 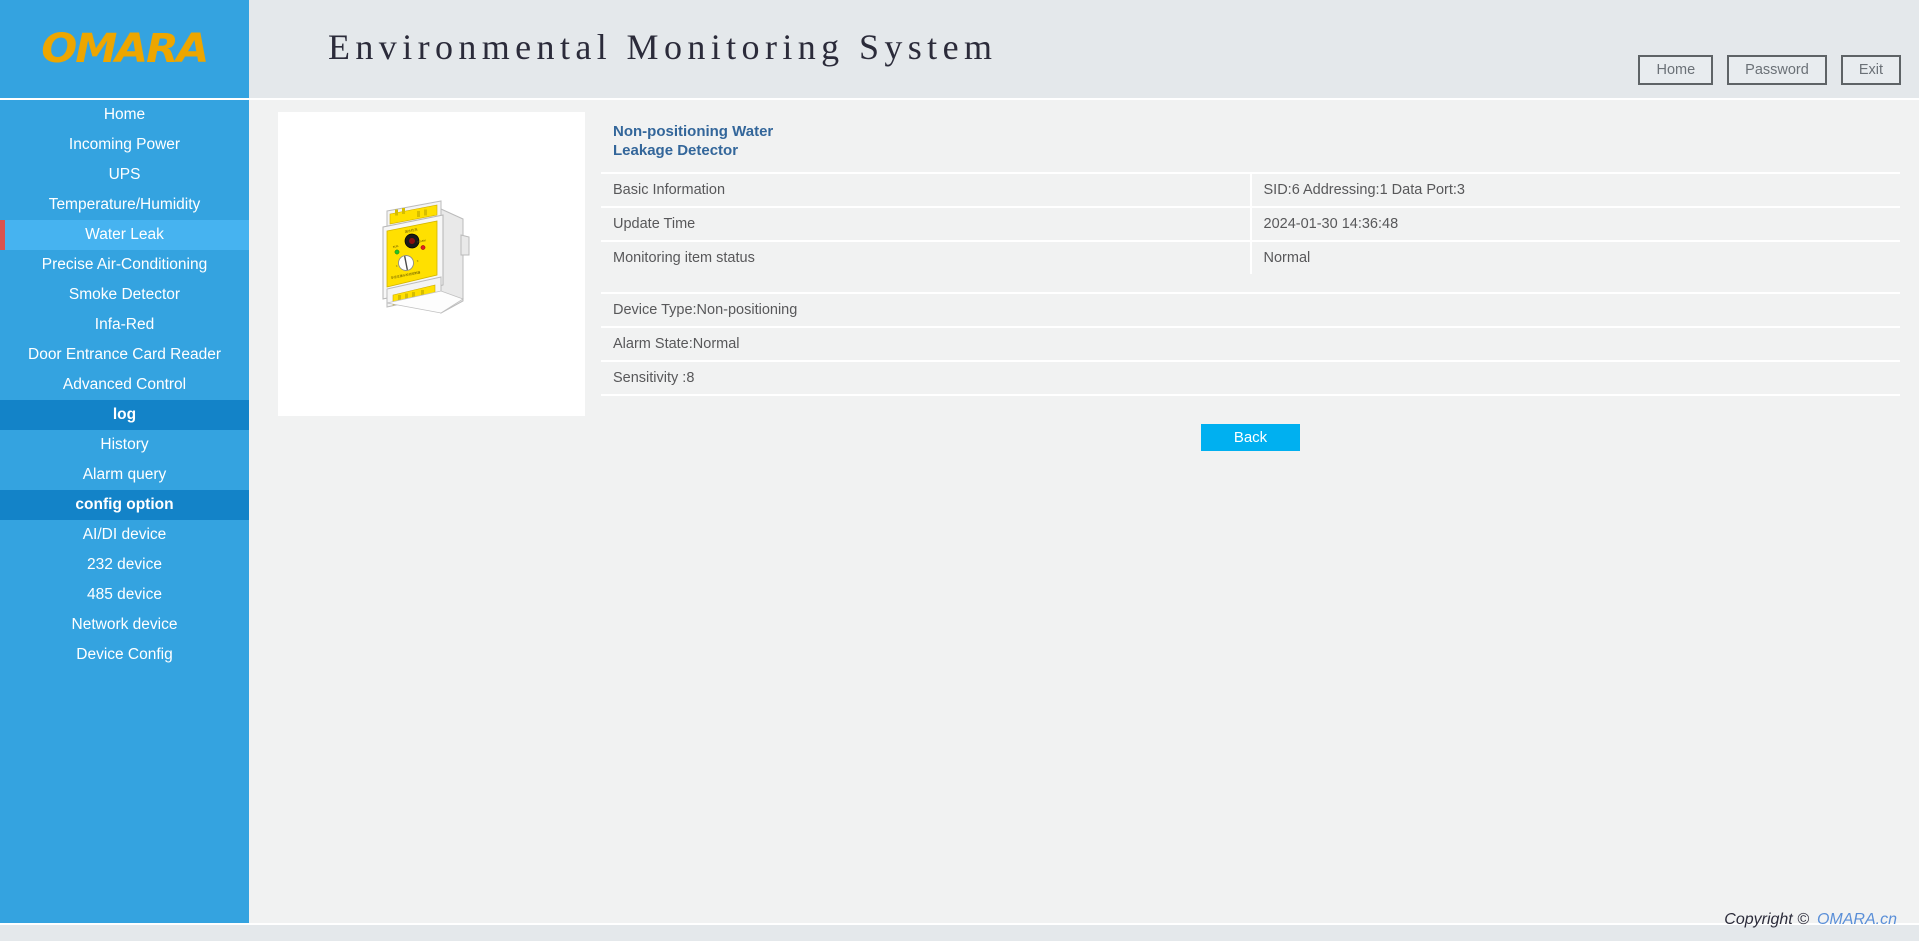 I want to click on sidebar-item-water-leak: Water Leak, so click(x=124, y=235).